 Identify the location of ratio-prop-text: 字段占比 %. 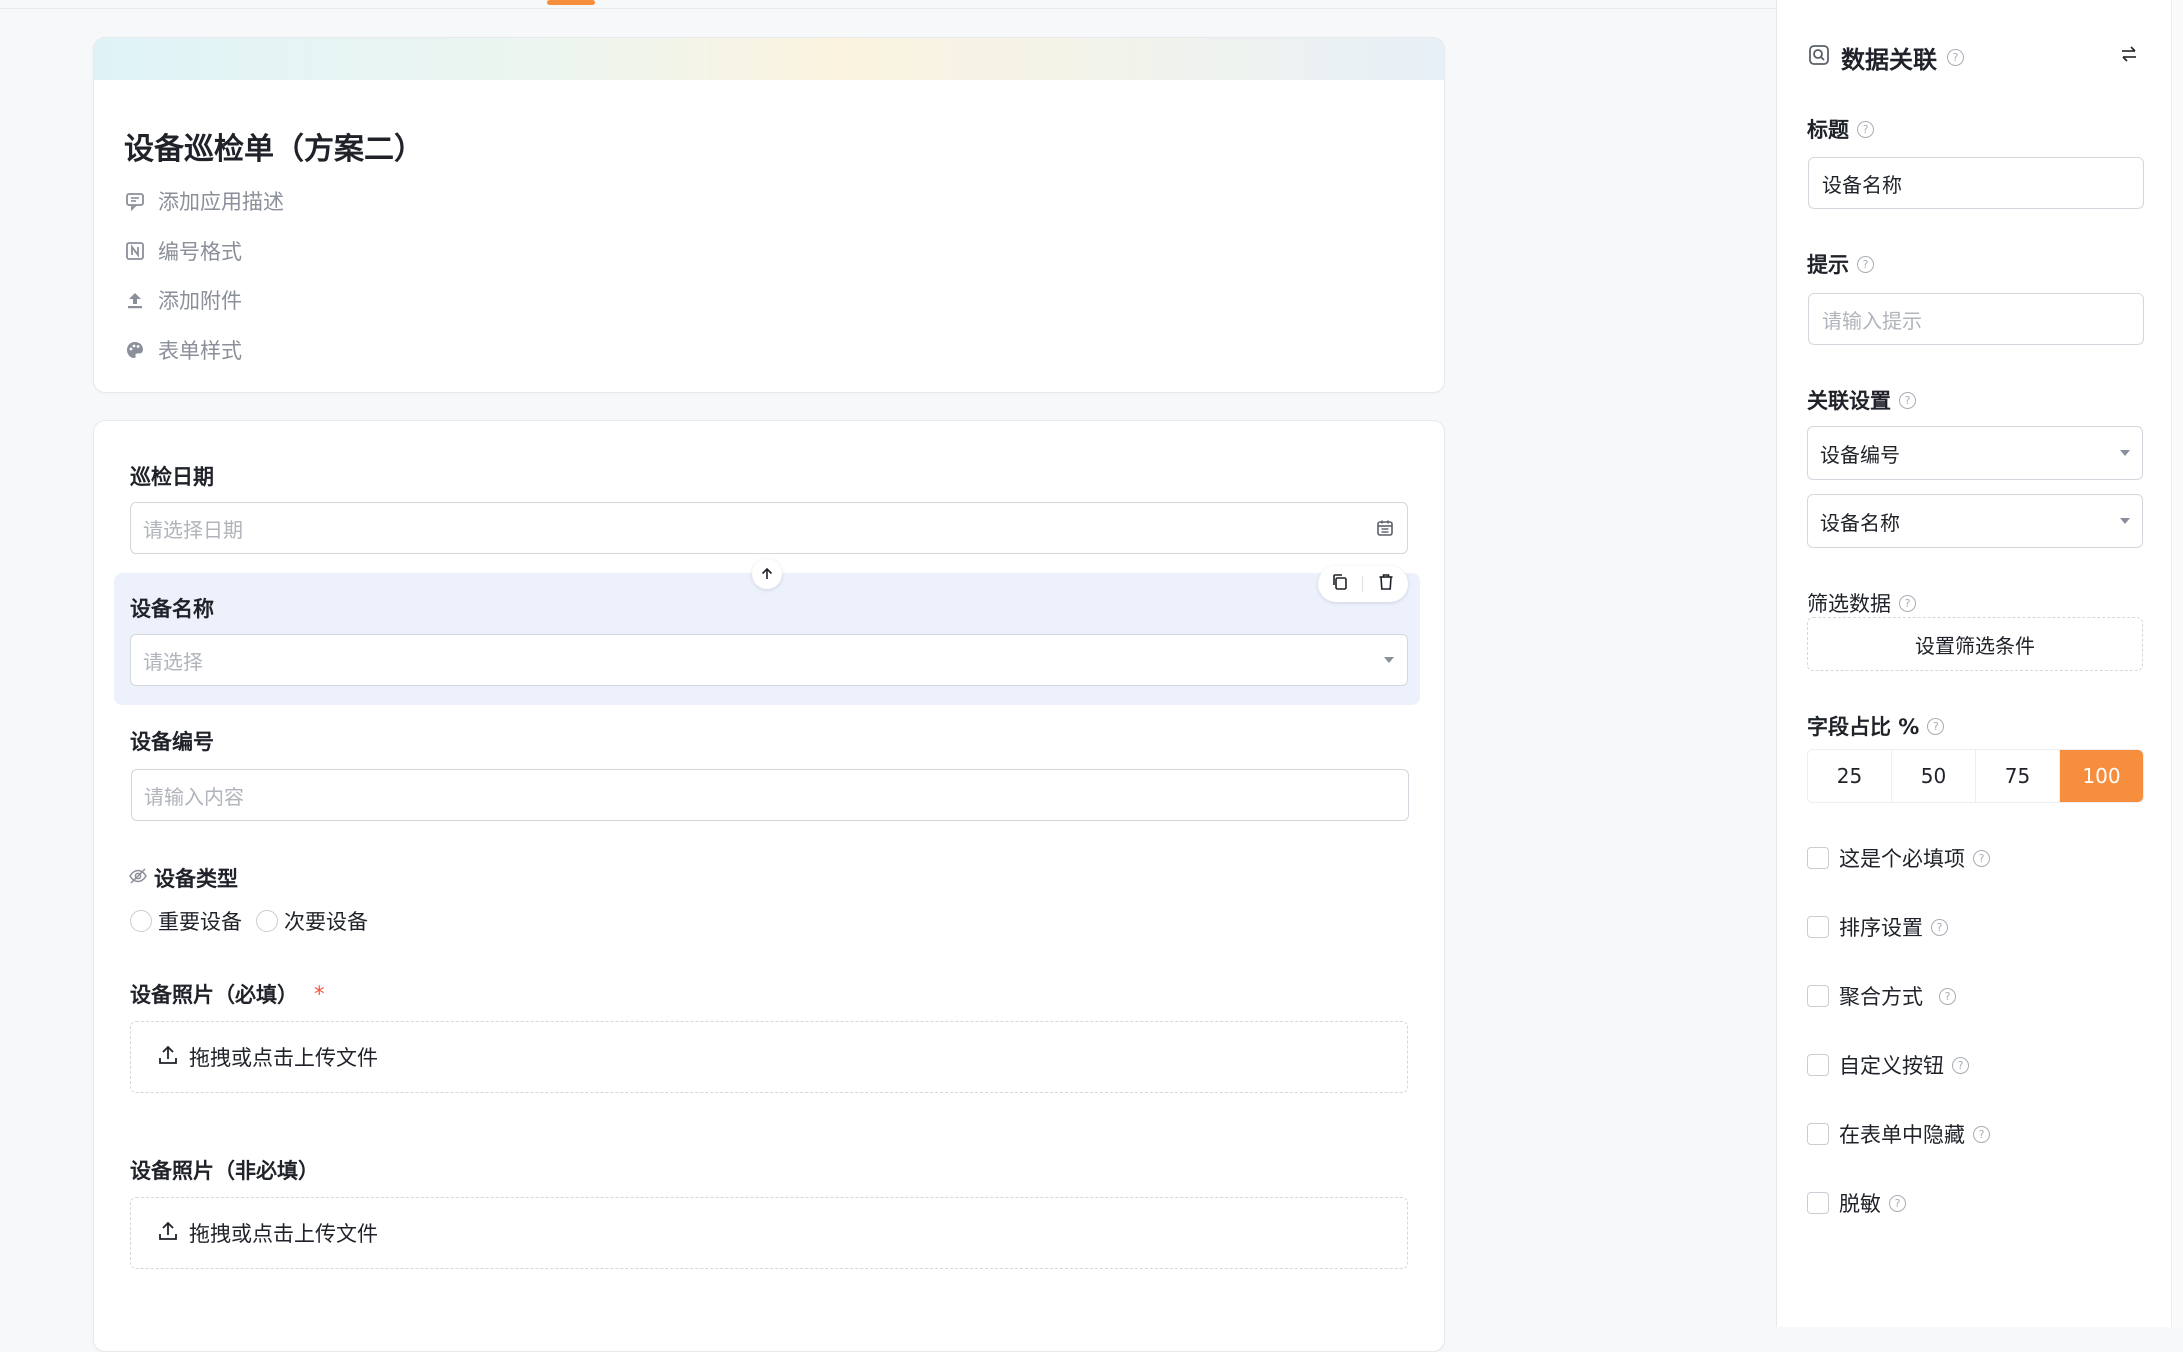
(1863, 727).